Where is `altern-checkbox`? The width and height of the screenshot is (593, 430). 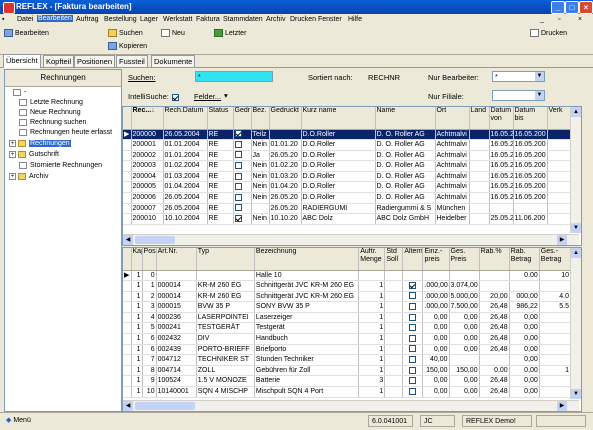 altern-checkbox is located at coordinates (413, 285).